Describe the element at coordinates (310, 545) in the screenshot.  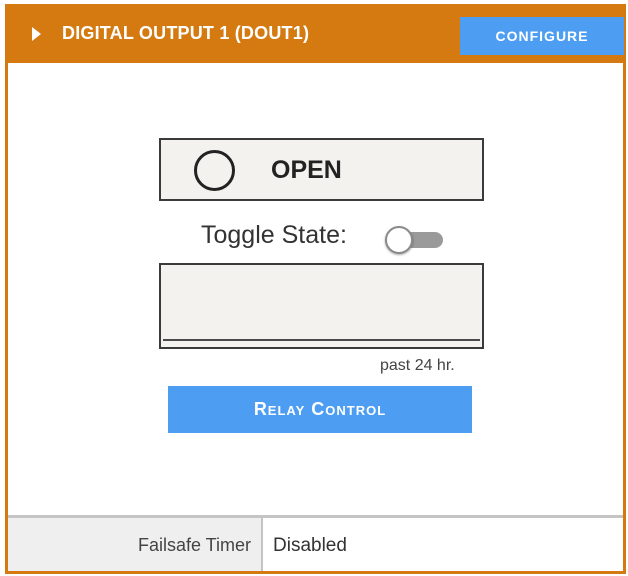
I see `failsafe-timer-value: Disabled` at that location.